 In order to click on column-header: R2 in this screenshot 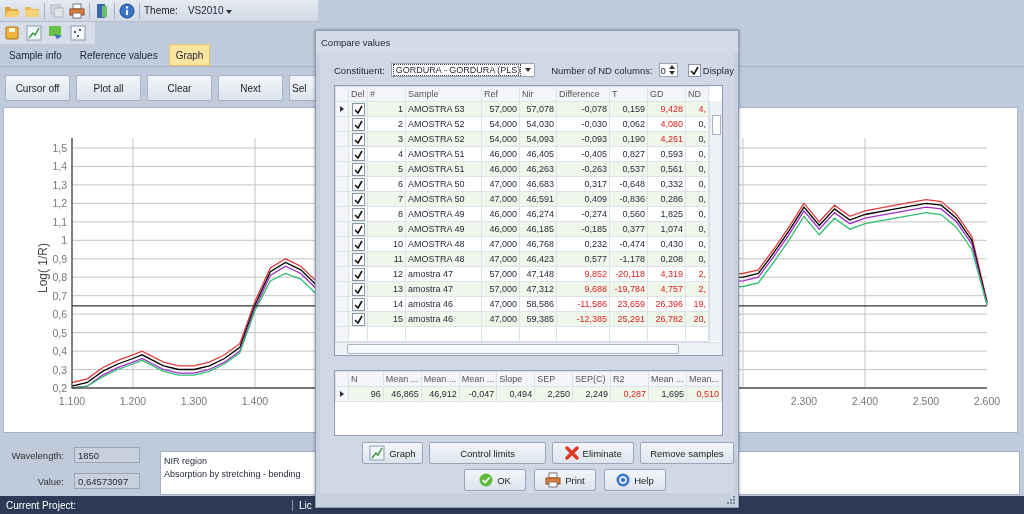, I will do `click(629, 379)`.